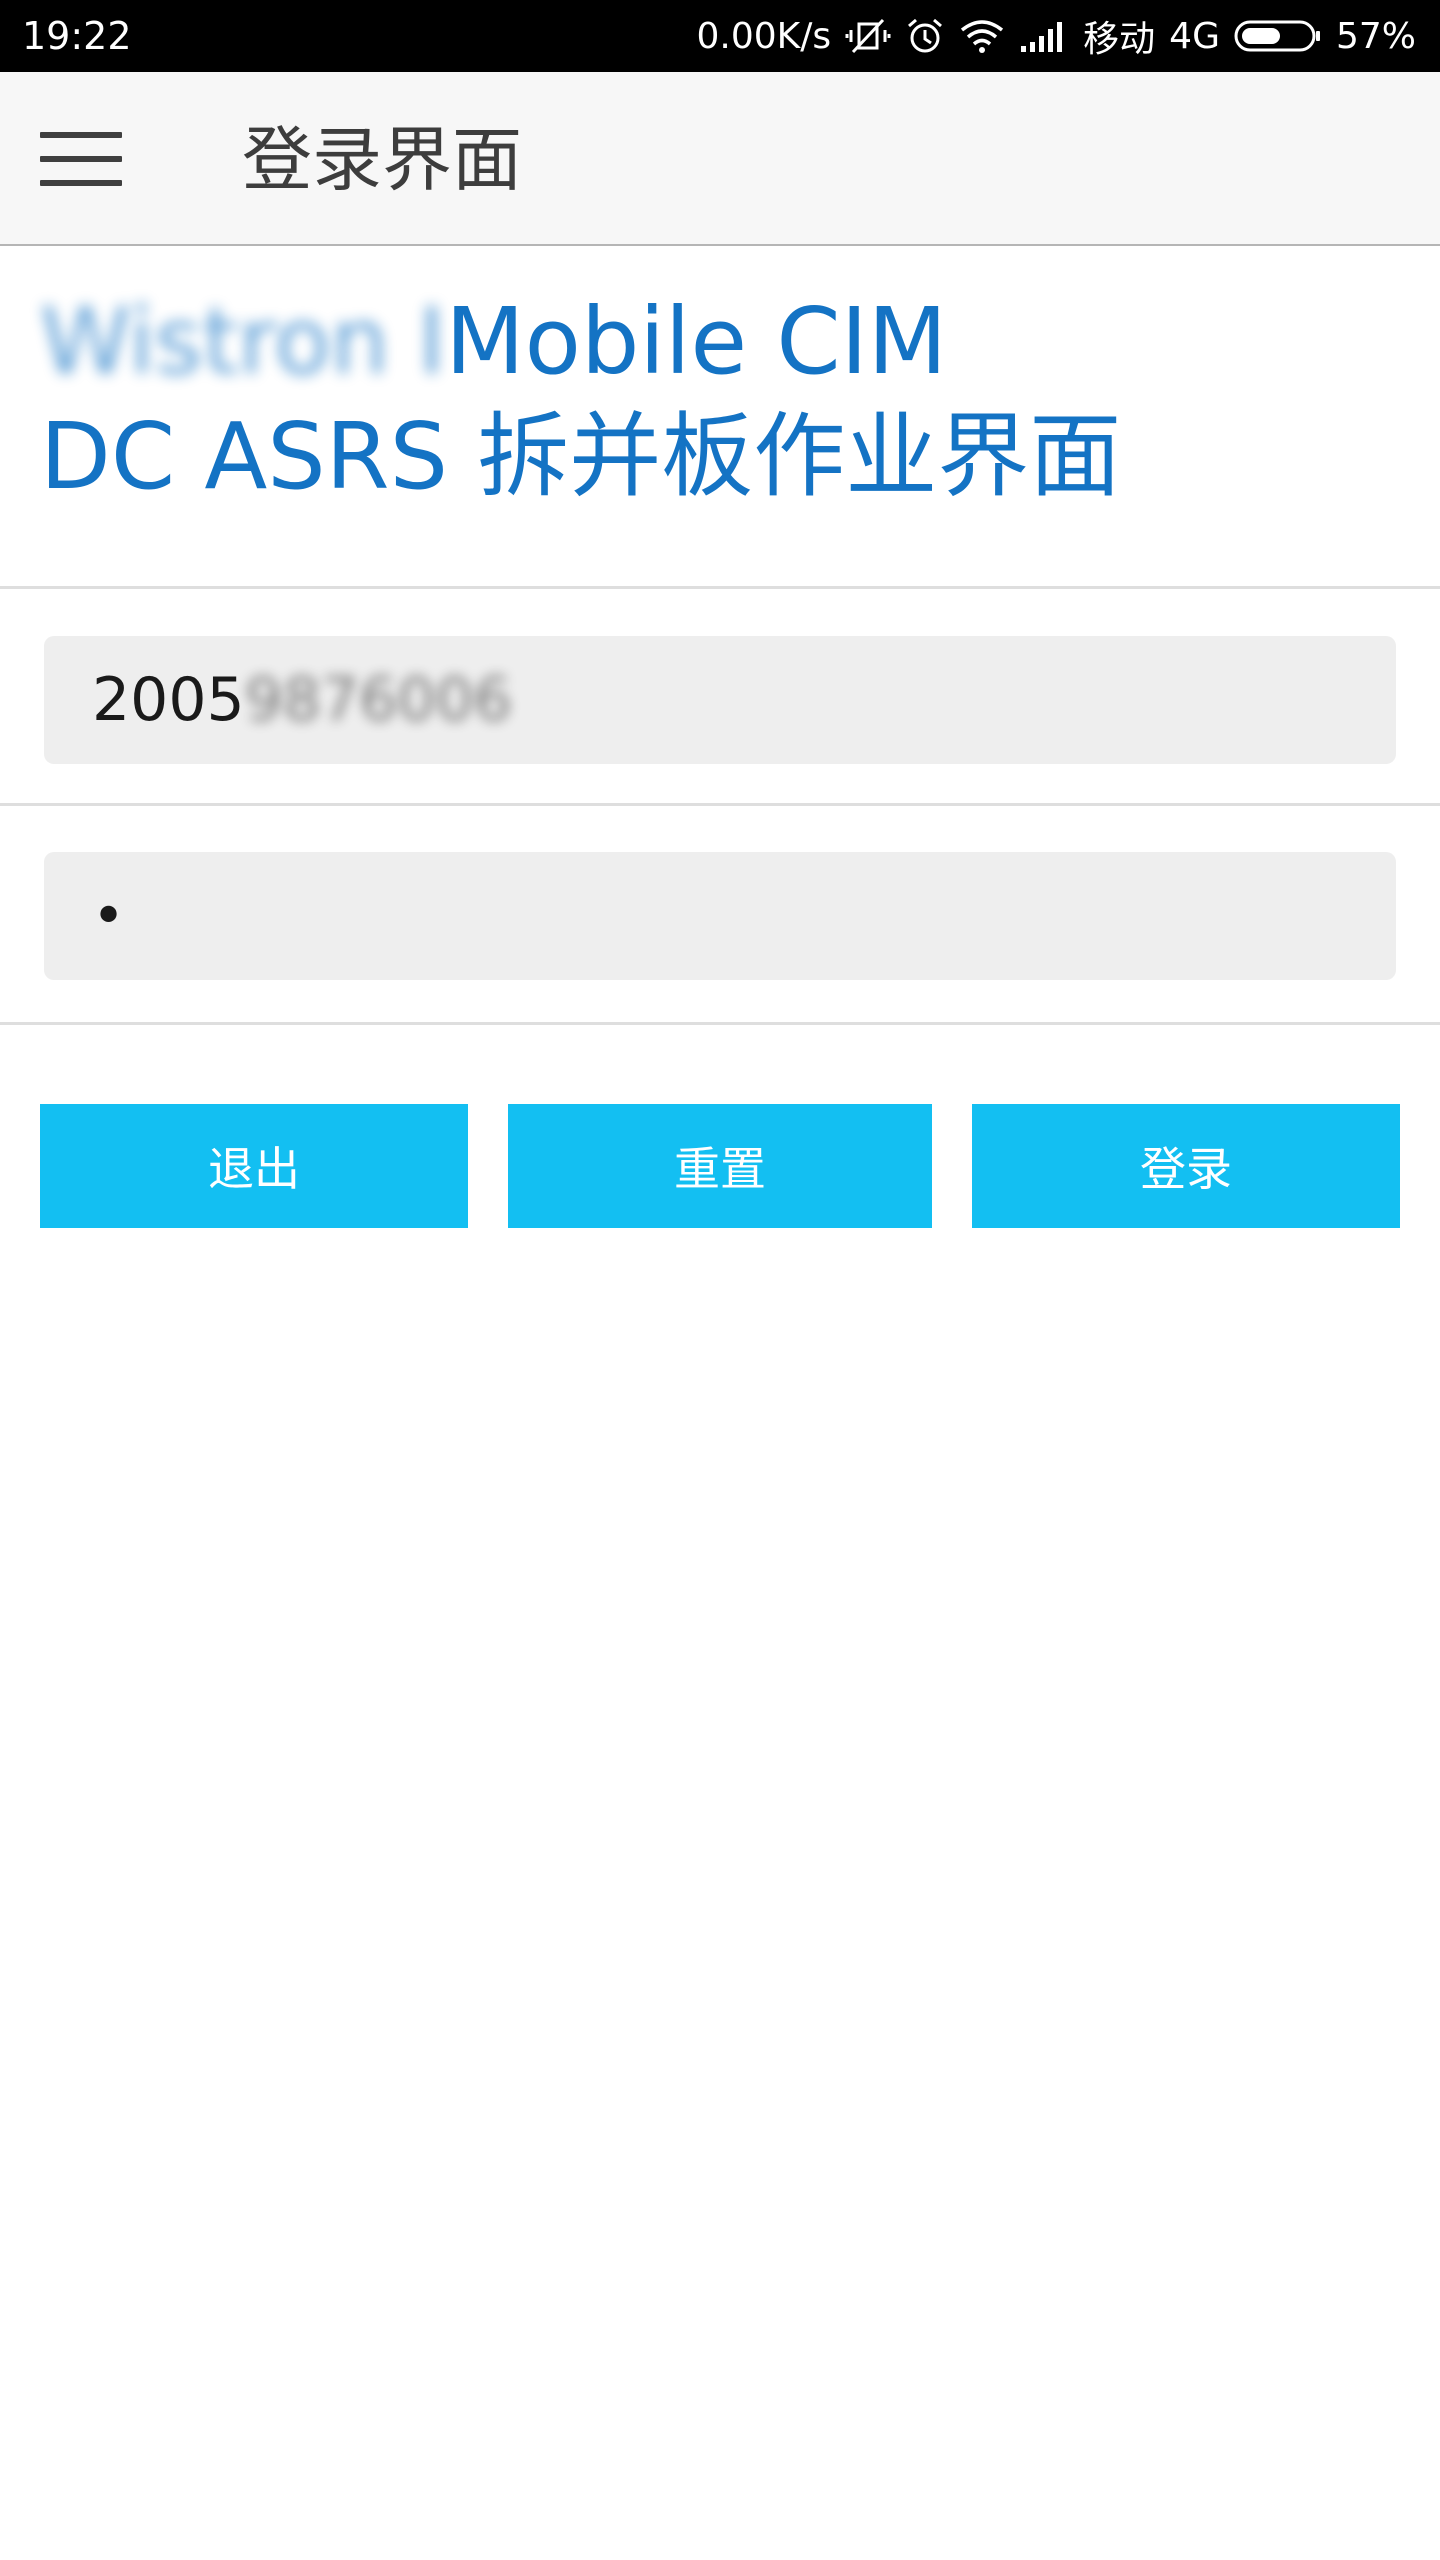 This screenshot has height=2560, width=1440. Describe the element at coordinates (982, 36) in the screenshot. I see `wifi-icon` at that location.